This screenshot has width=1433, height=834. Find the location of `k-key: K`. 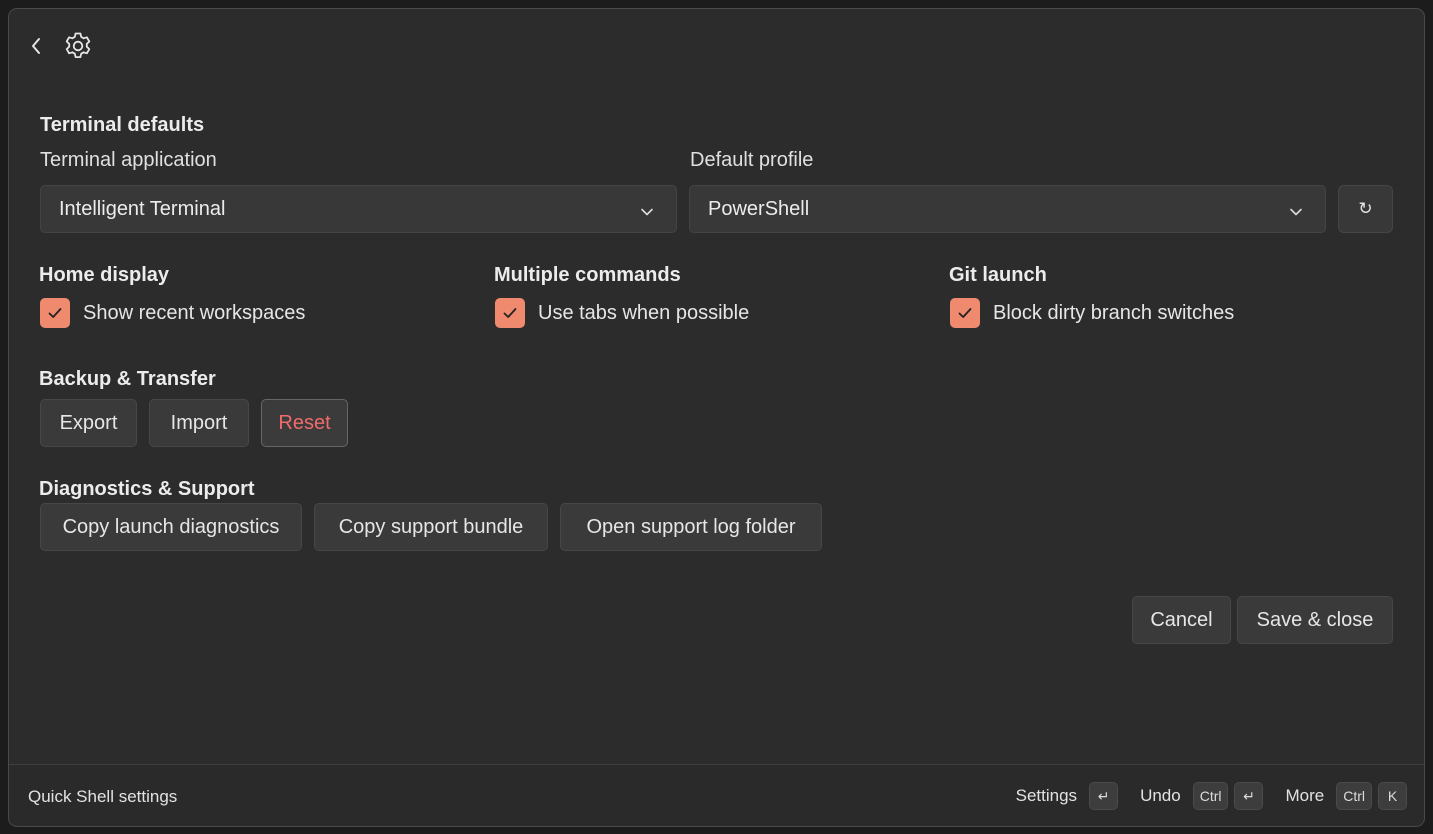

k-key: K is located at coordinates (1392, 796).